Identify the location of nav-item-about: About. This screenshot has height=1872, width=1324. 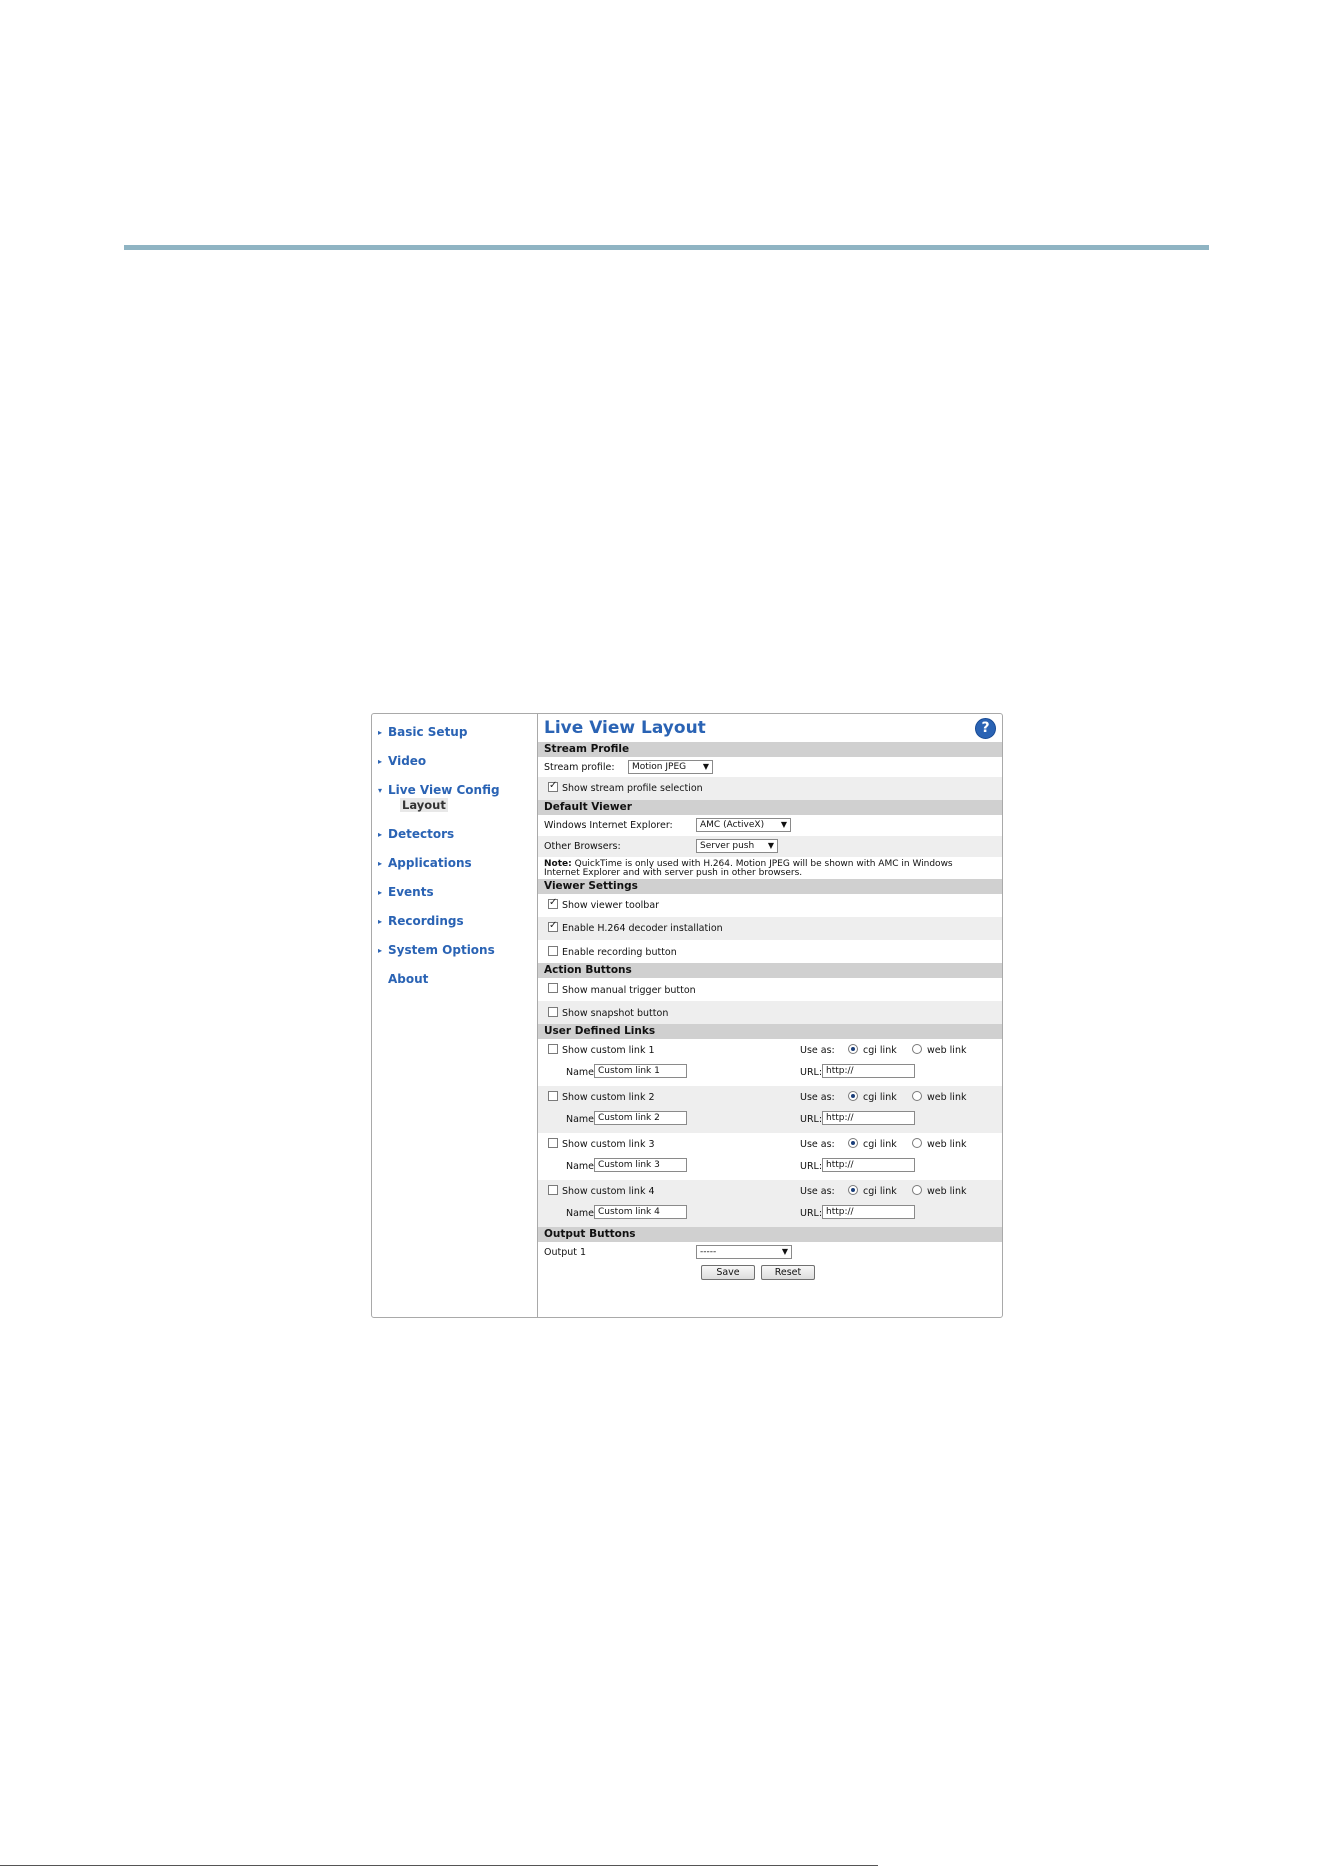
(403, 979).